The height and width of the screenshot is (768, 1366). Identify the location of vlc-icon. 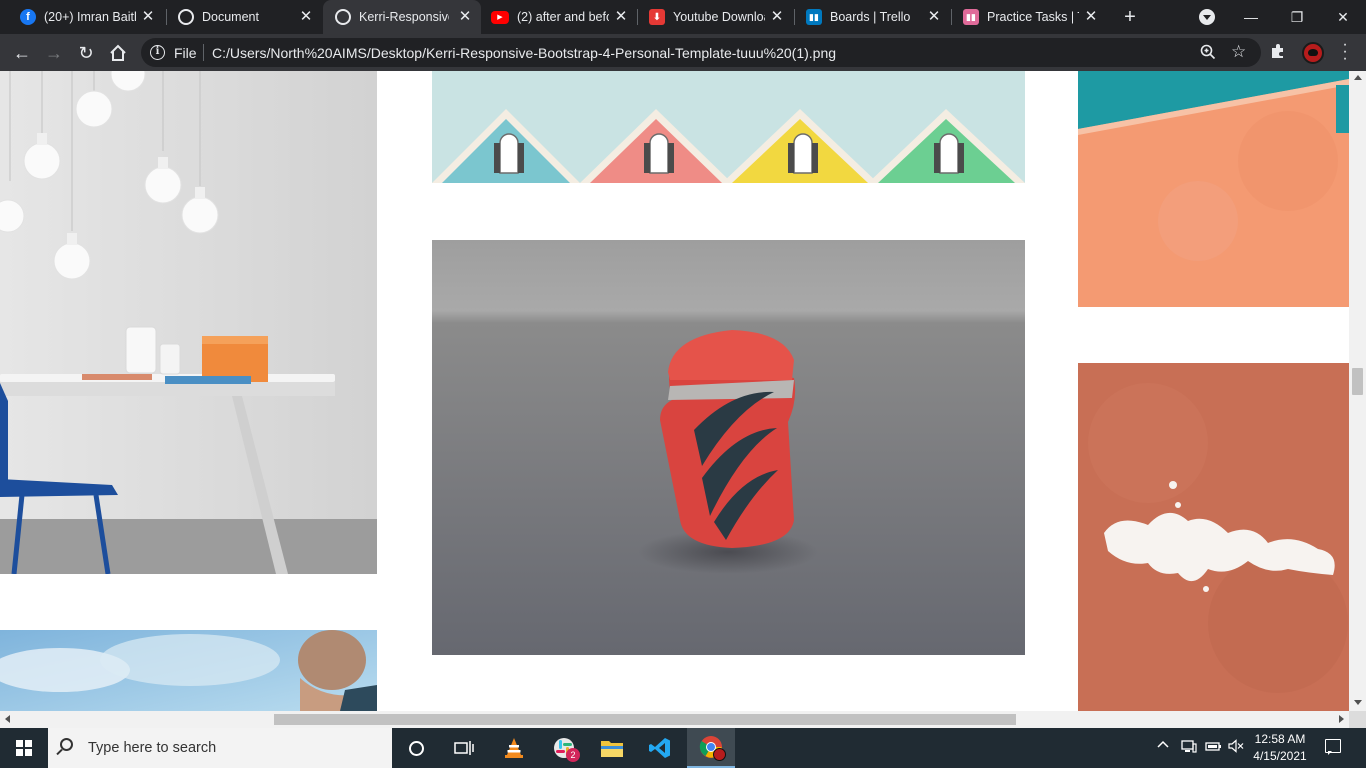
(514, 748).